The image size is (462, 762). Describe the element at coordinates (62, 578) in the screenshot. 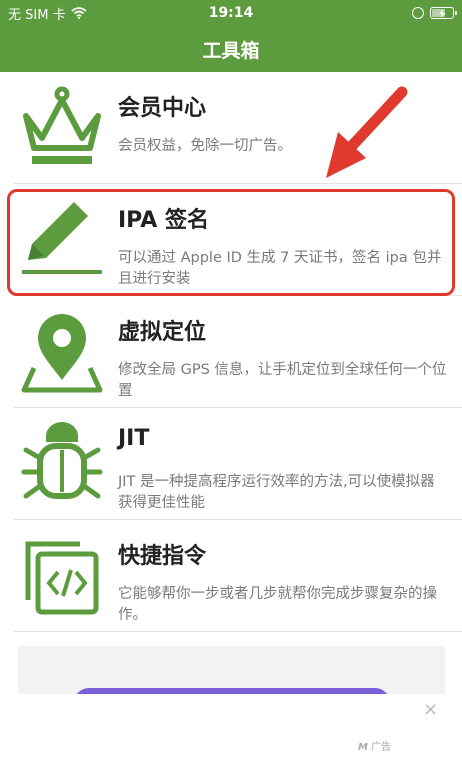

I see `shortcuts-code-icon` at that location.